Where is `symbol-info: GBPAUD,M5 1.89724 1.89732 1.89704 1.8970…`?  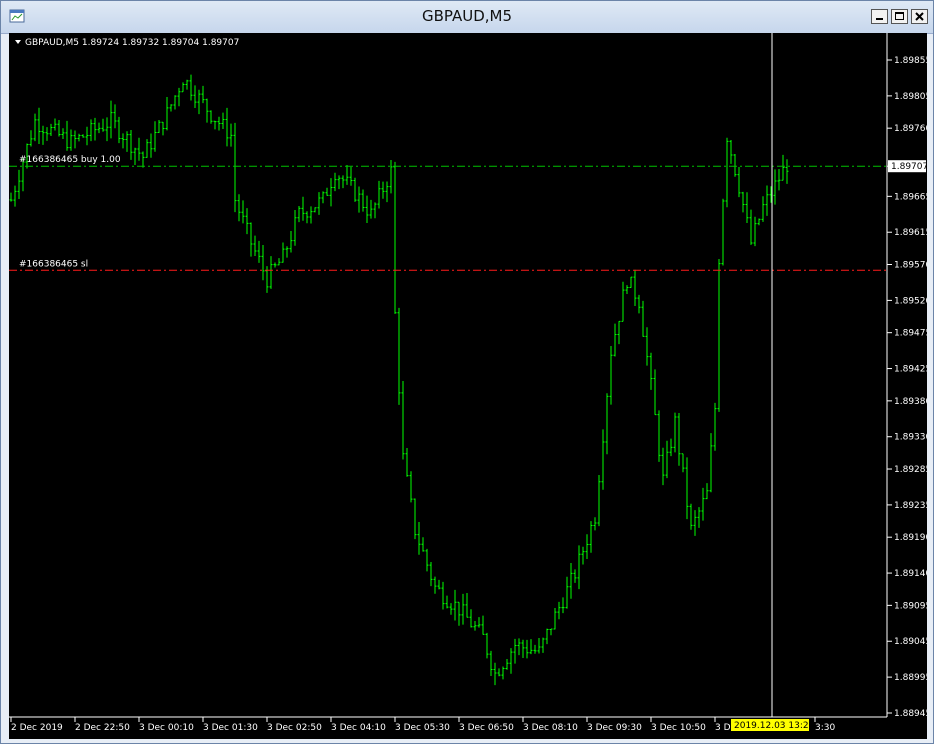 symbol-info: GBPAUD,M5 1.89724 1.89732 1.89704 1.8970… is located at coordinates (132, 43).